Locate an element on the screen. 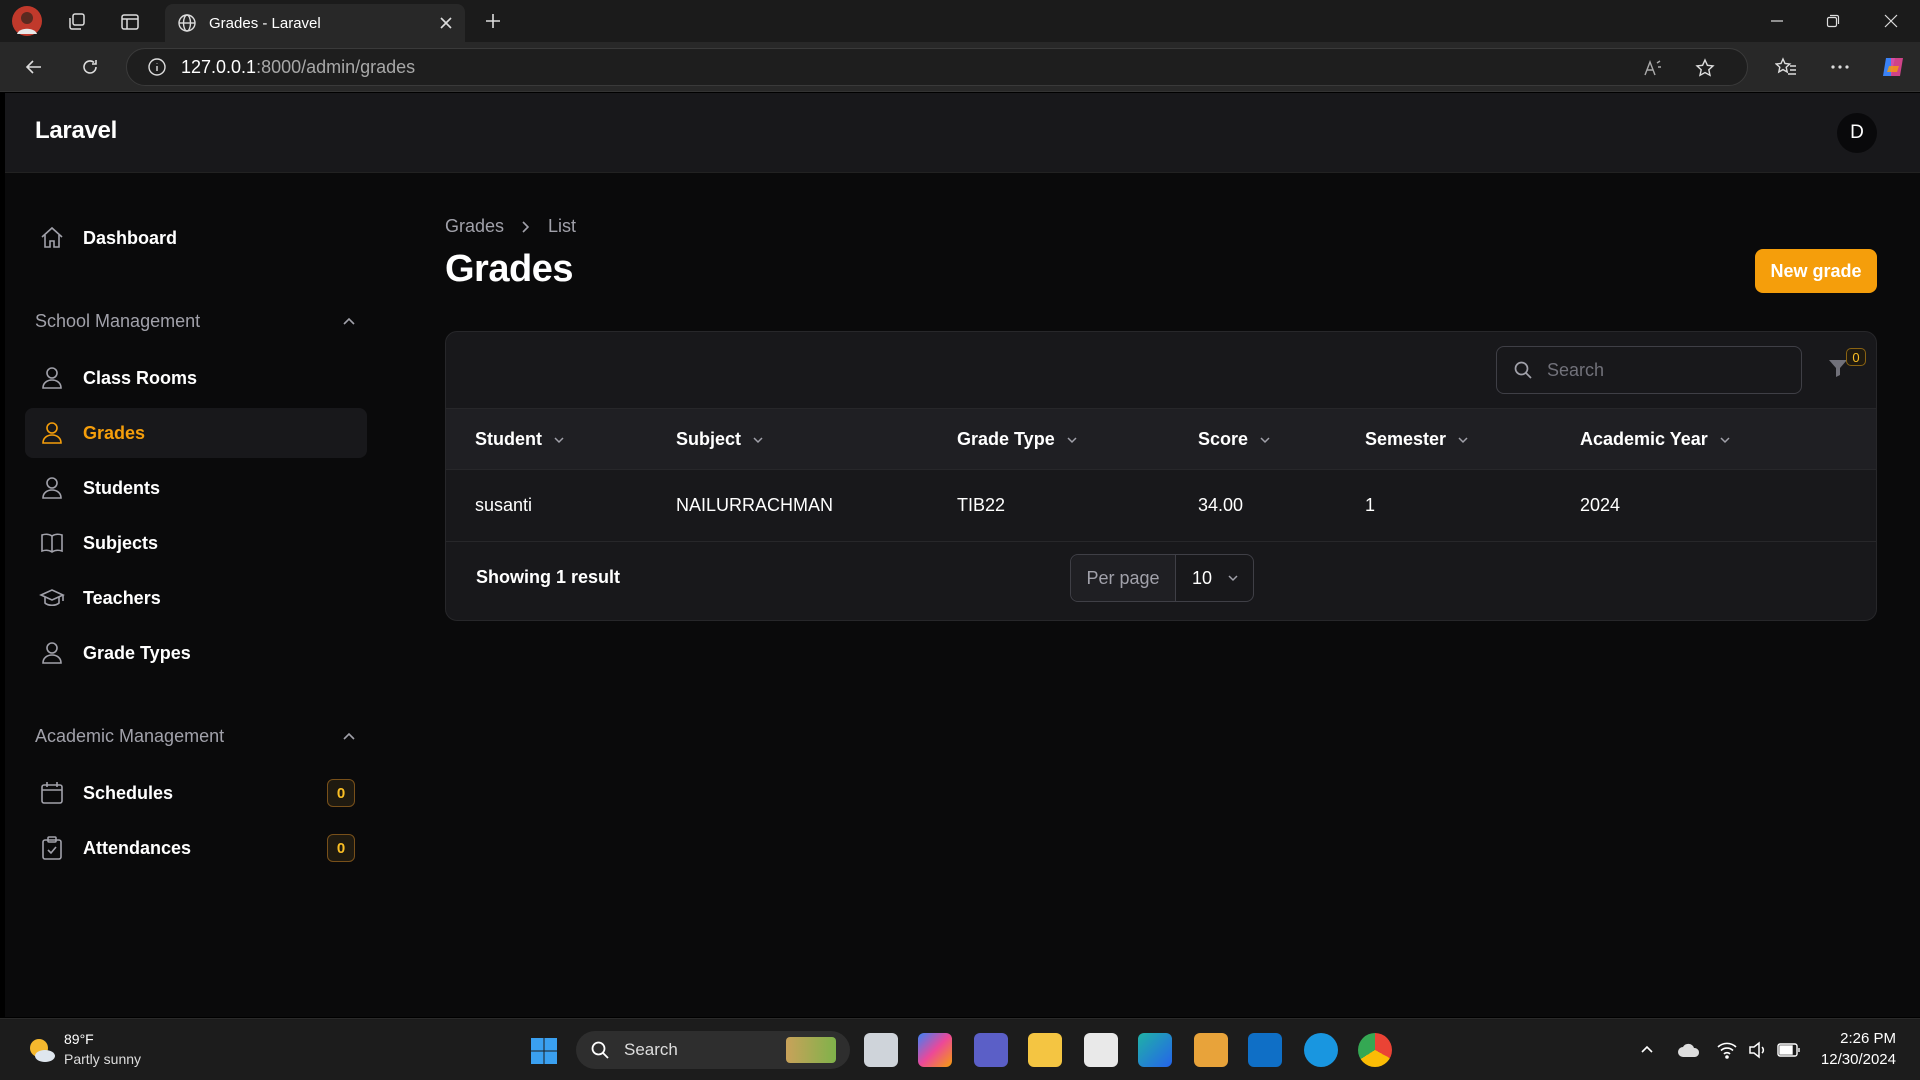 The image size is (1920, 1080). profile-avatar is located at coordinates (27, 21).